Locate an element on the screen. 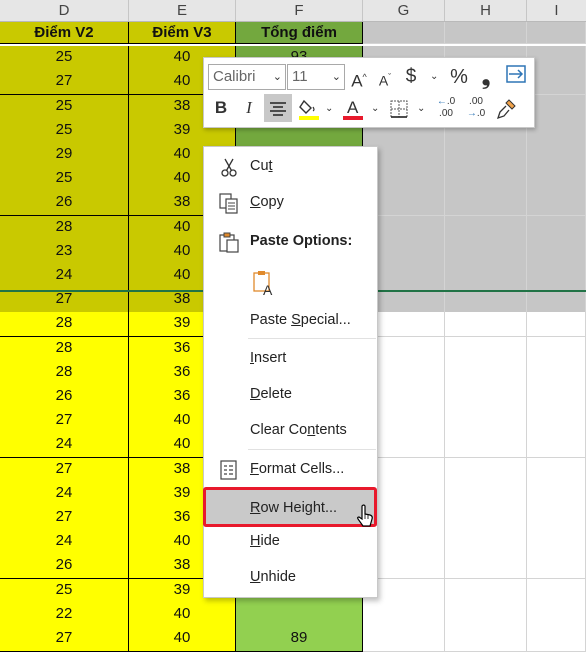  center-align-icon is located at coordinates (278, 108).